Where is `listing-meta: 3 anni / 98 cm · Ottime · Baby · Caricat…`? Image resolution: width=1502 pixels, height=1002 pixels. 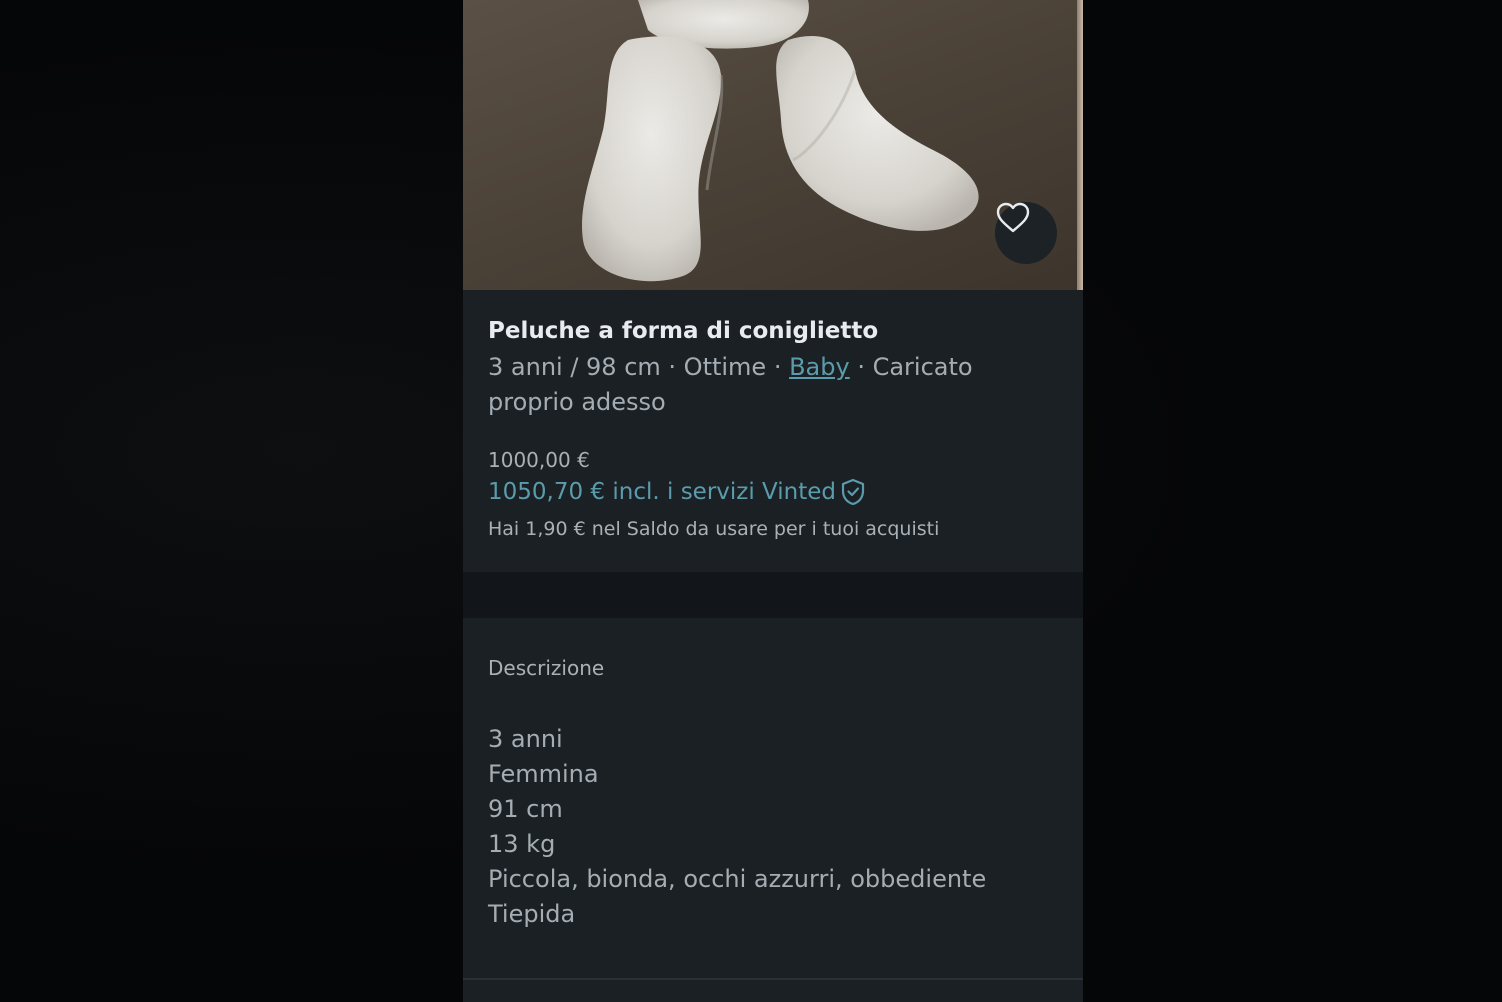
listing-meta: 3 anni / 98 cm · Ottime · Baby · Caricat… is located at coordinates (773, 385).